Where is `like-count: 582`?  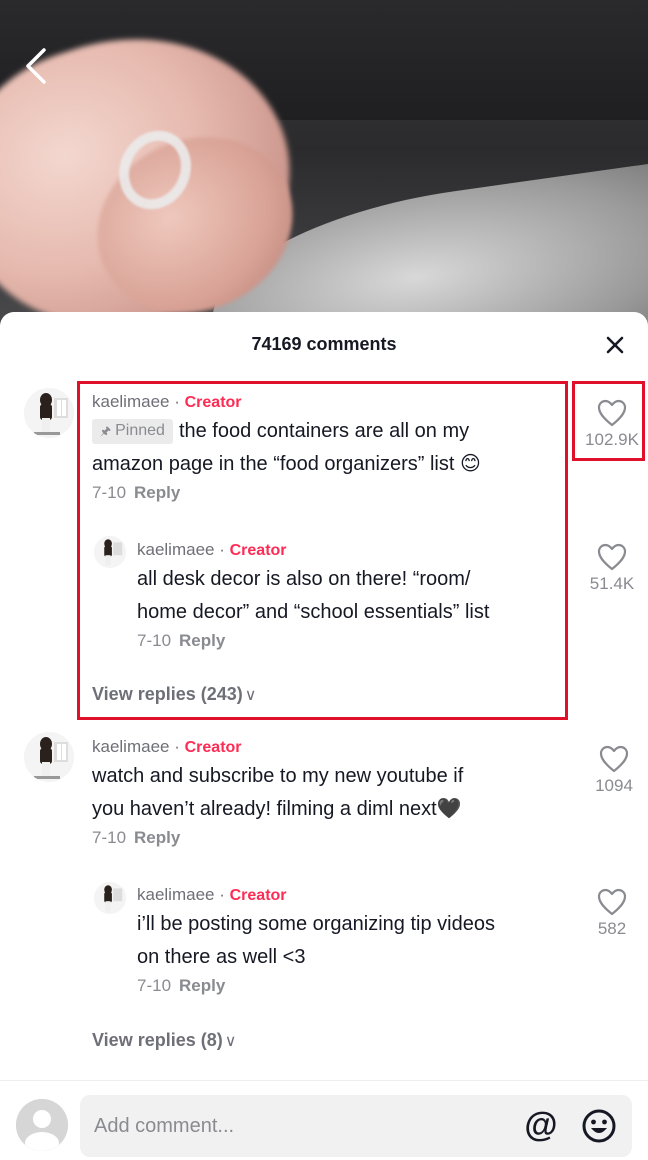
like-count: 582 is located at coordinates (612, 928).